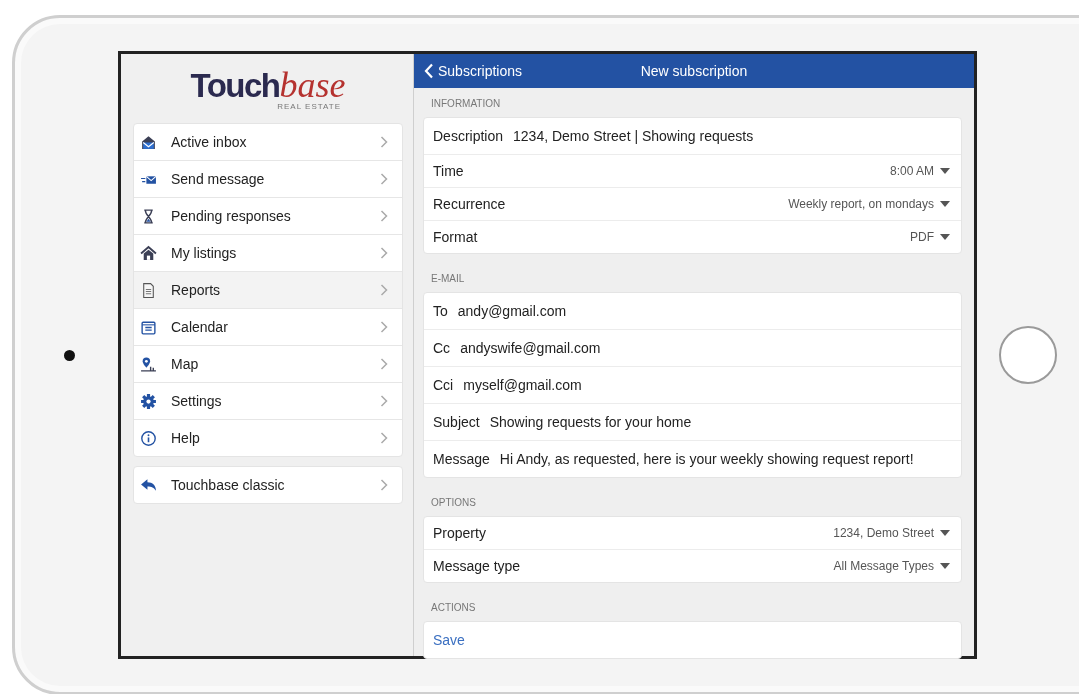 Image resolution: width=1079 pixels, height=694 pixels. Describe the element at coordinates (448, 279) in the screenshot. I see `section-heading: E-MAIL` at that location.